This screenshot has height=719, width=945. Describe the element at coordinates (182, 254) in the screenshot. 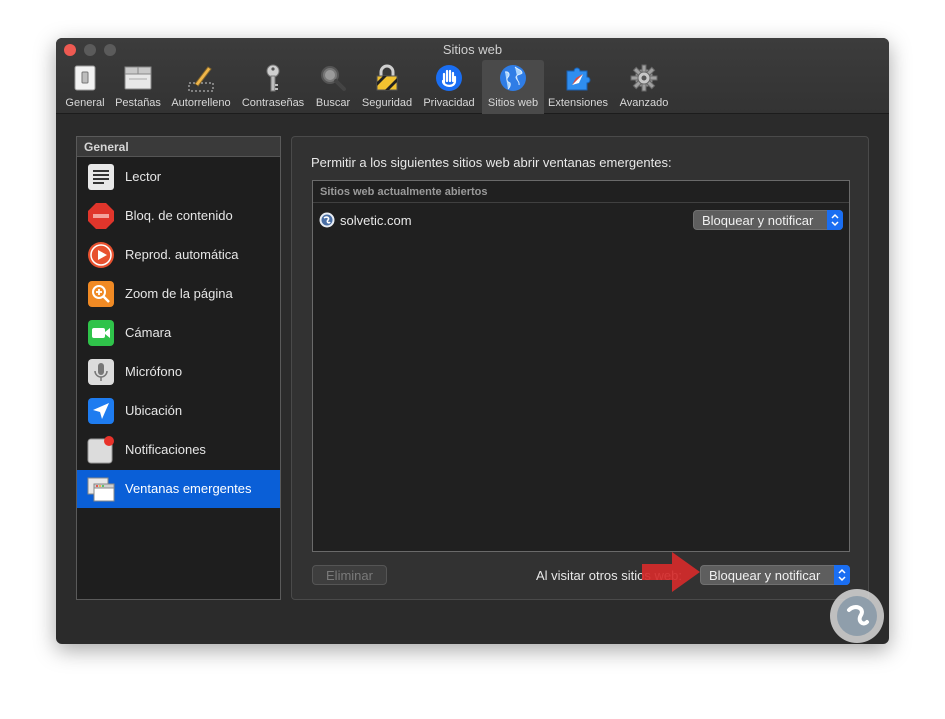

I see `sidebar-item-label: Reprod. automática` at that location.